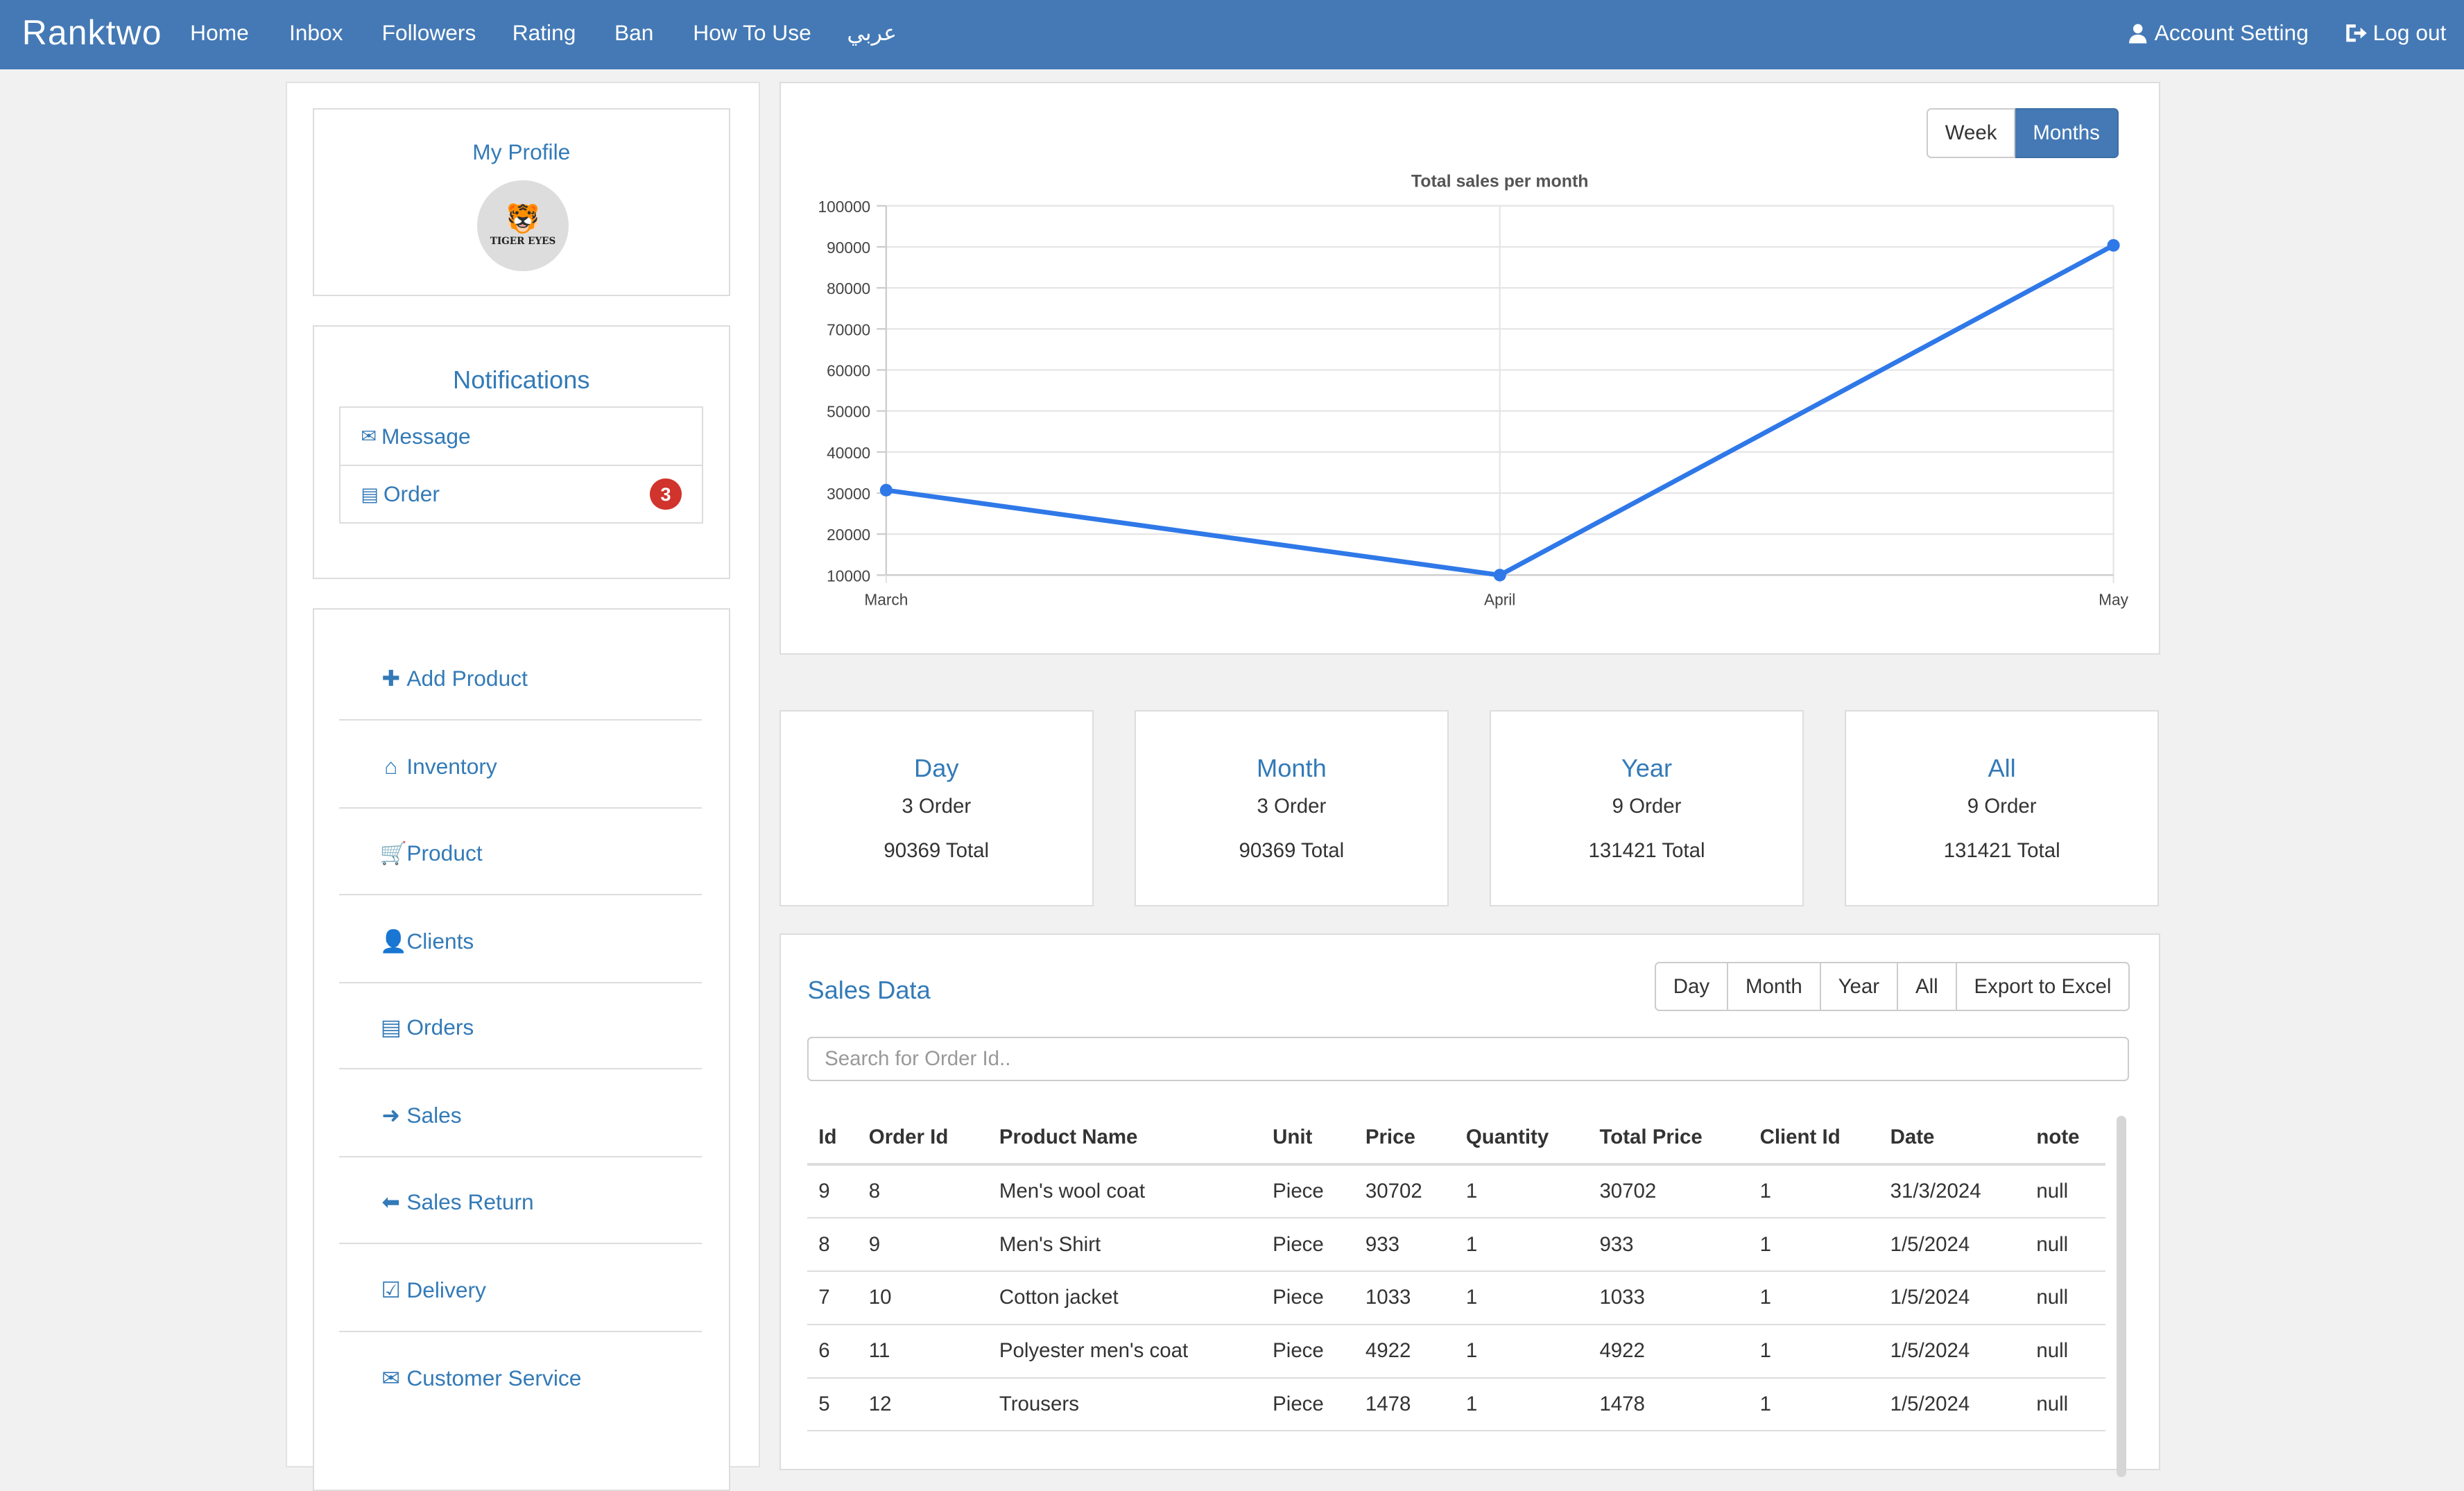 Image resolution: width=2464 pixels, height=1491 pixels. Describe the element at coordinates (2043, 986) in the screenshot. I see `export-excel-button: Export to Excel` at that location.